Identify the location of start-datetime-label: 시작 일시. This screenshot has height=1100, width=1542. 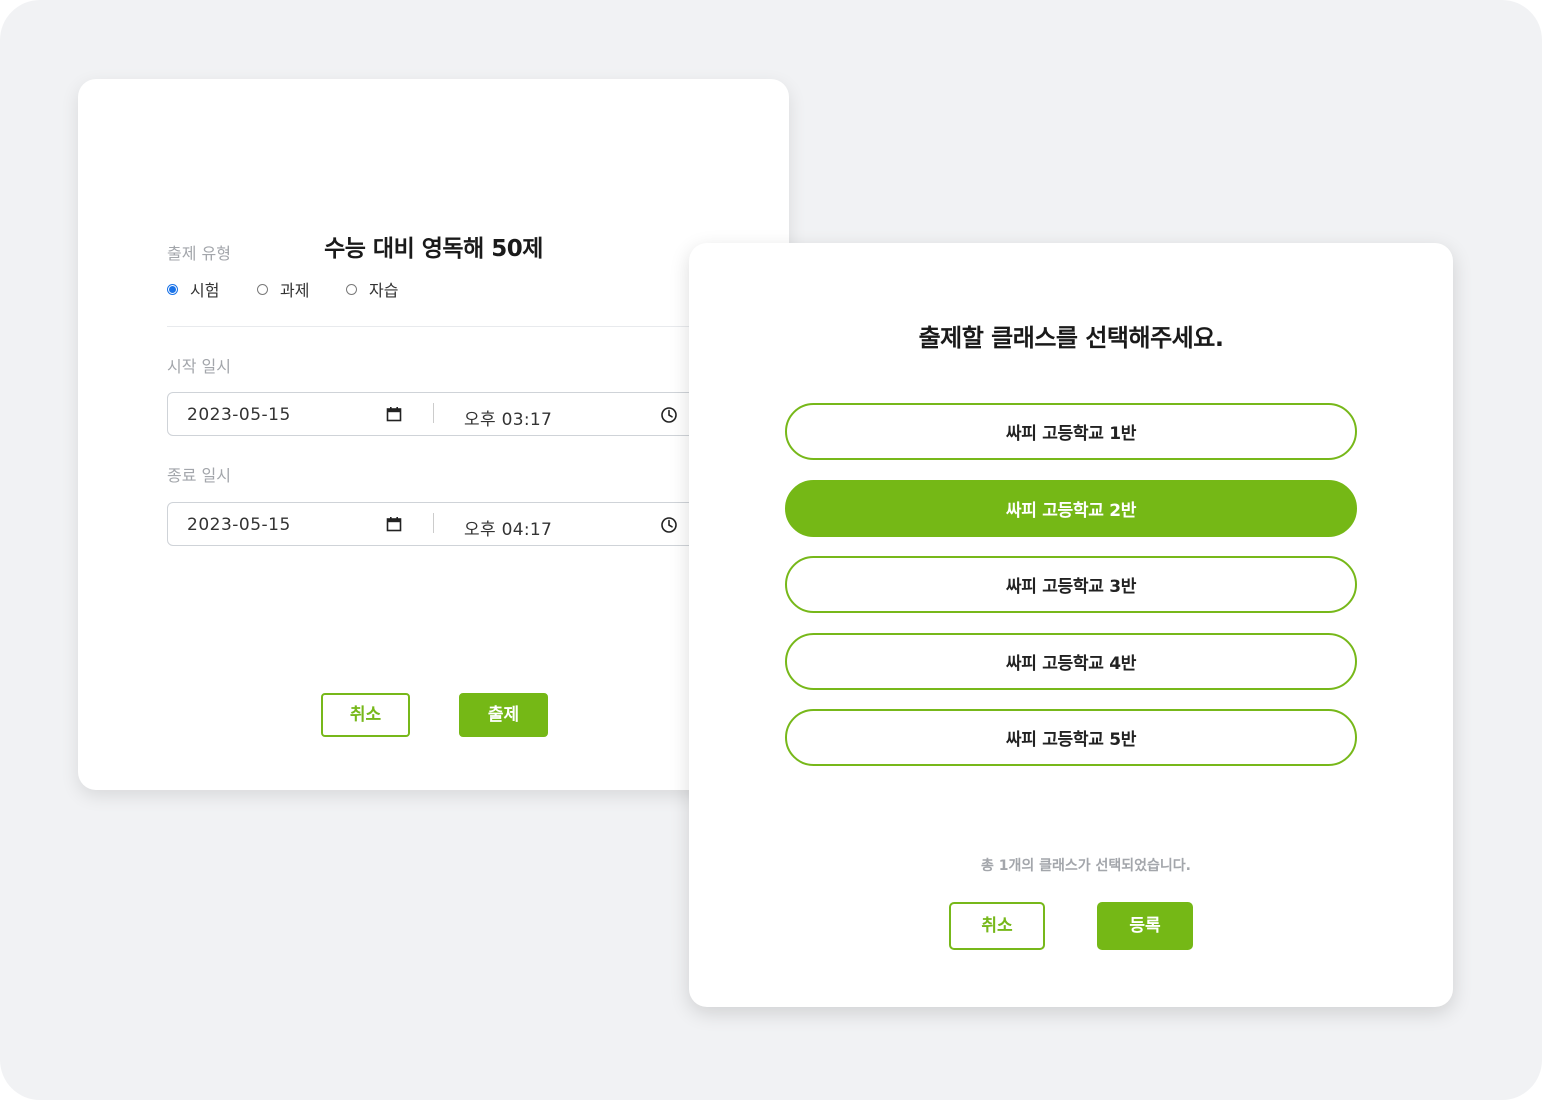
(199, 366).